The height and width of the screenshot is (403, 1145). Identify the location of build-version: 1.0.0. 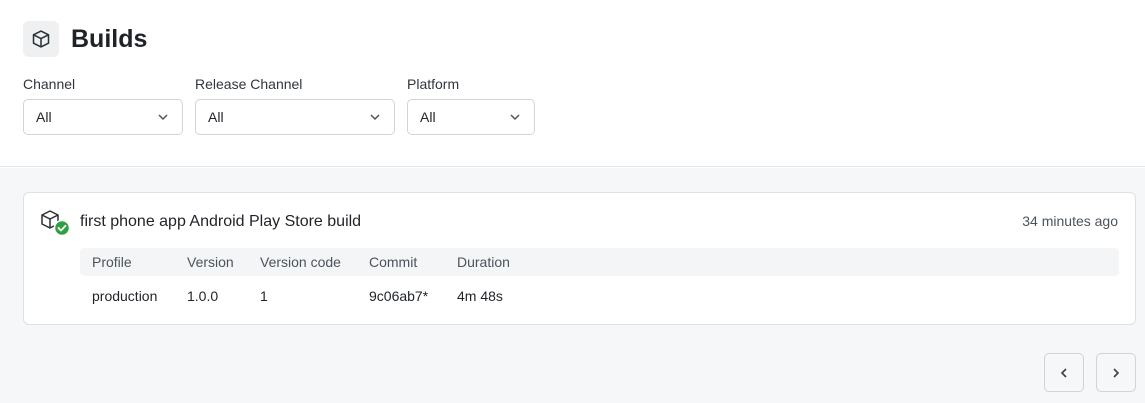
(203, 296).